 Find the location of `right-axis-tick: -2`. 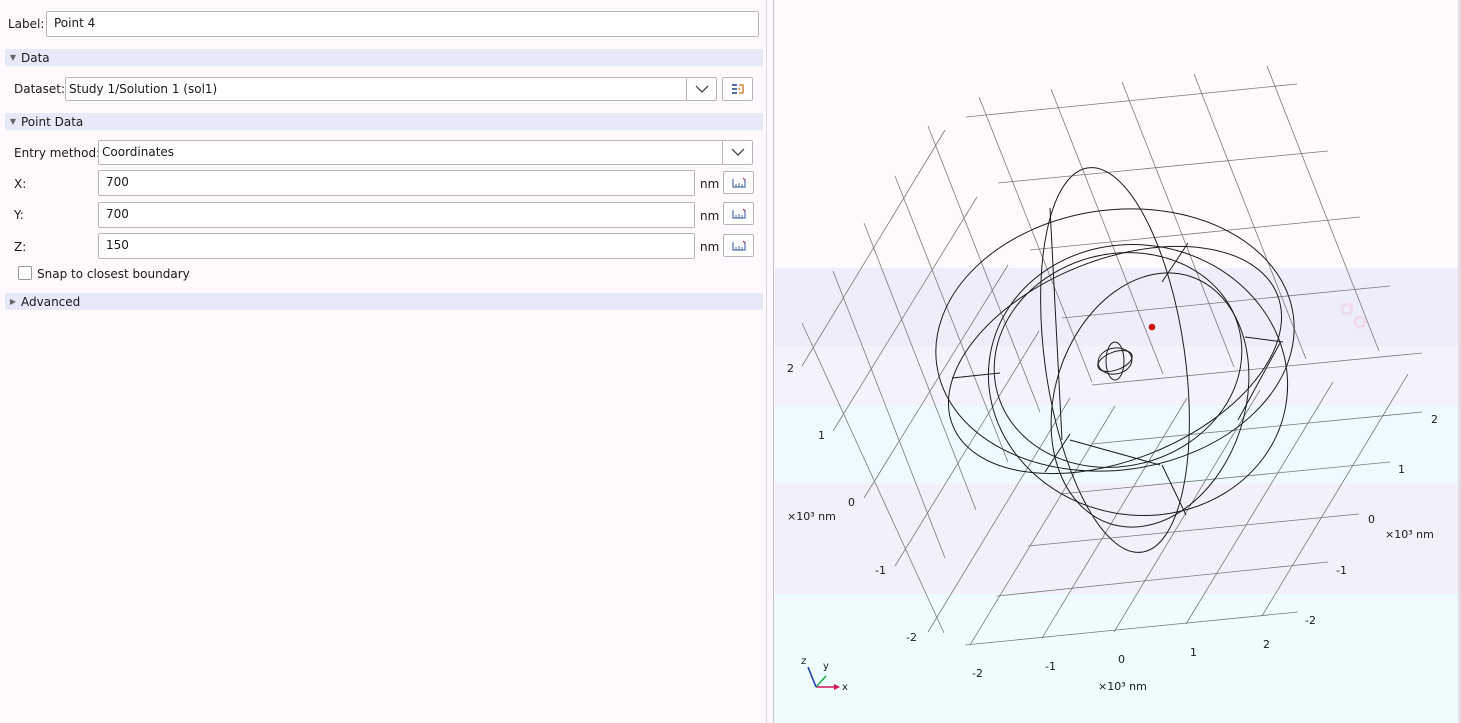

right-axis-tick: -2 is located at coordinates (1310, 620).